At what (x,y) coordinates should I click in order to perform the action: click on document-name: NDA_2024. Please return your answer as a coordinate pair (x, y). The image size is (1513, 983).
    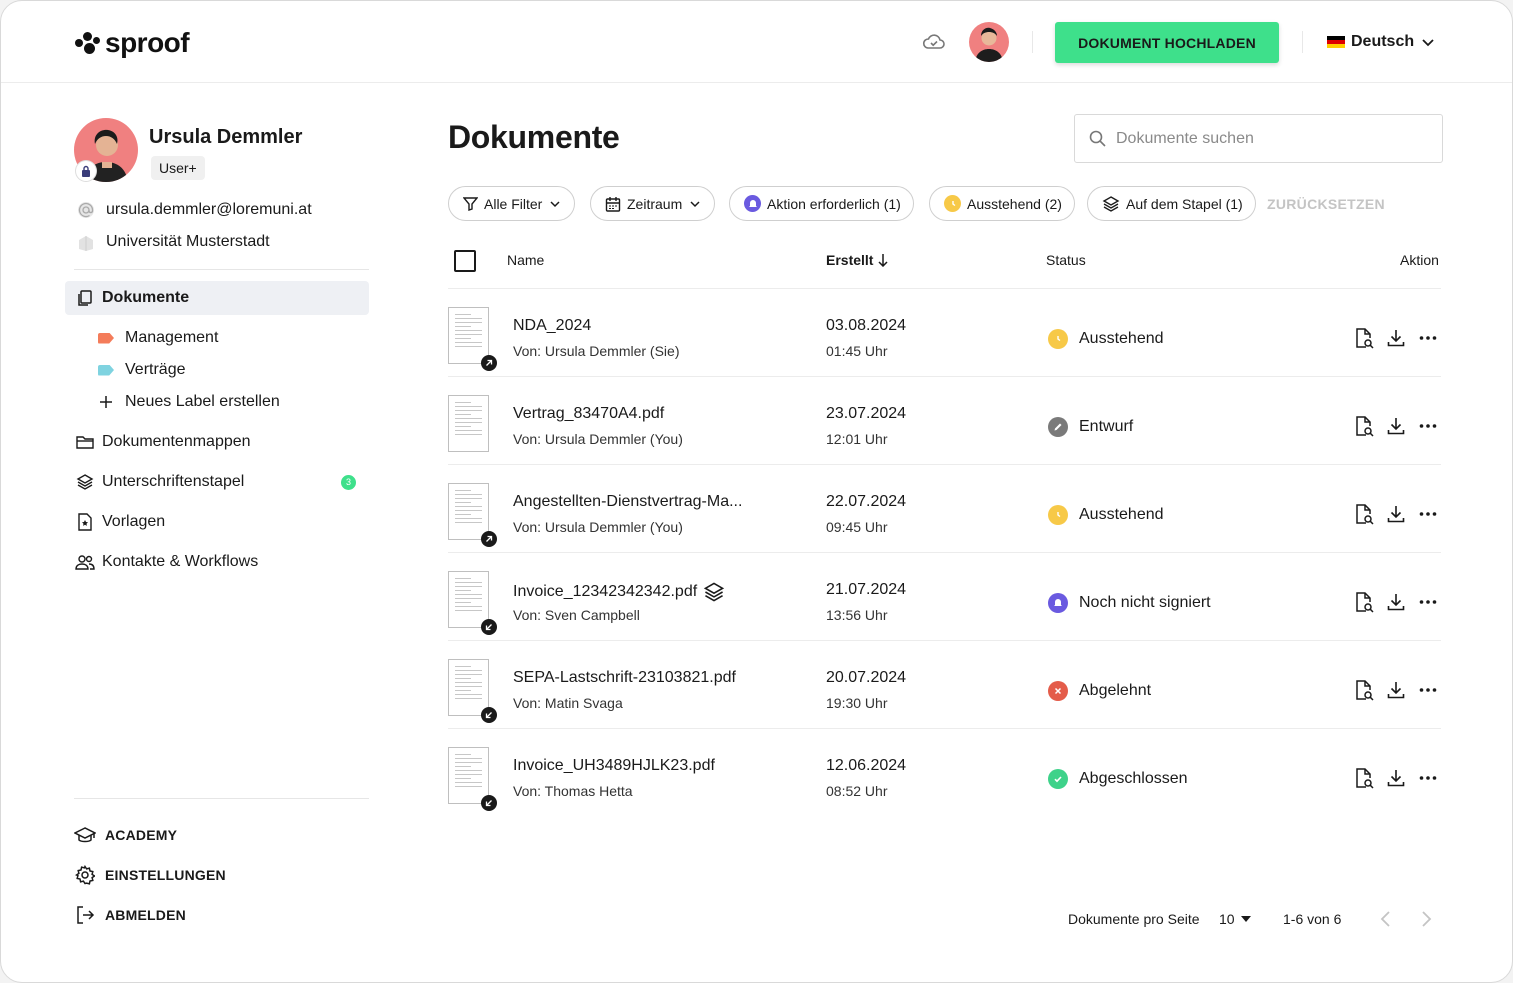
    Looking at the image, I should click on (552, 326).